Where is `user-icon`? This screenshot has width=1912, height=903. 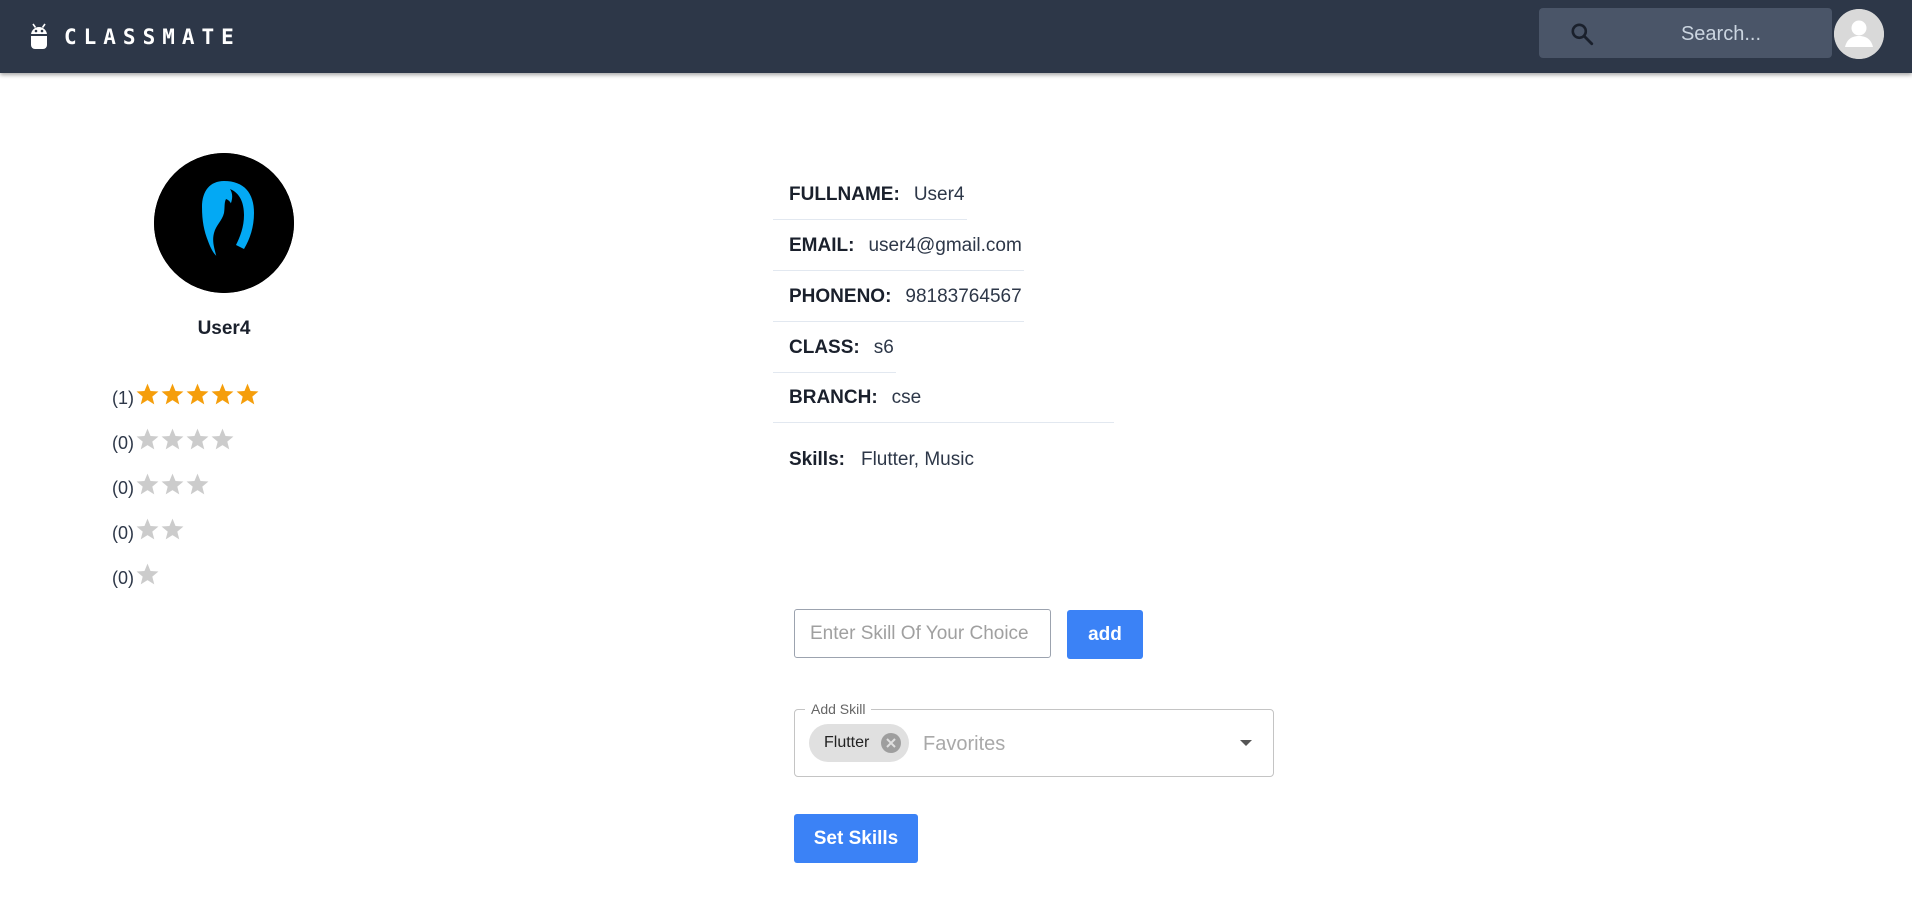
user-icon is located at coordinates (1859, 34).